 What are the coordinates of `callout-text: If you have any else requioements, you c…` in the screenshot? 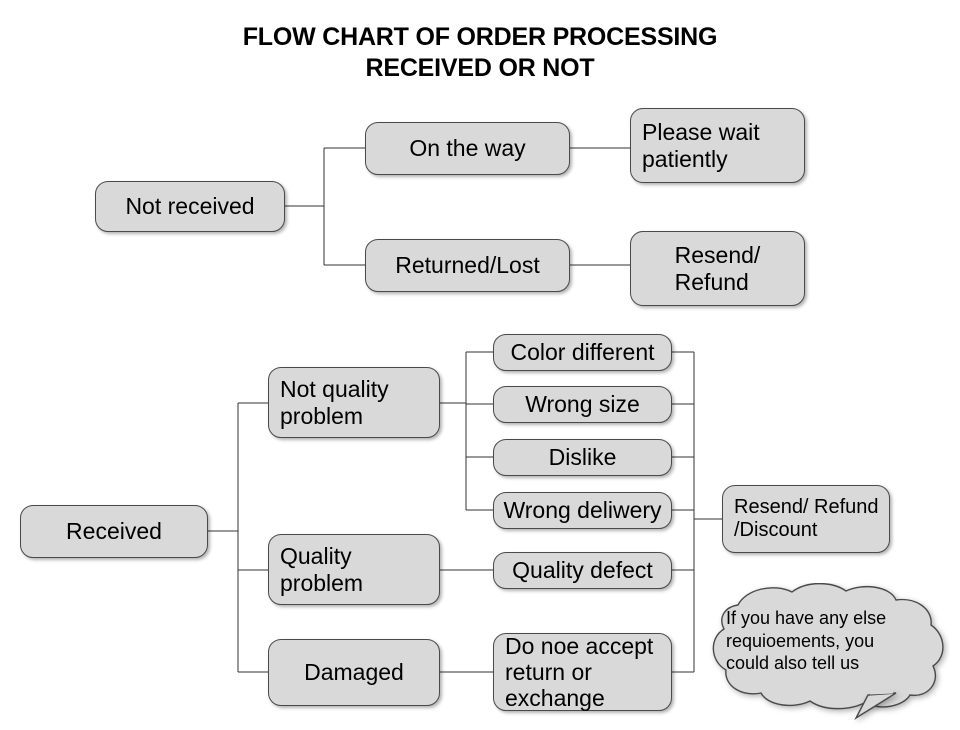 It's located at (806, 640).